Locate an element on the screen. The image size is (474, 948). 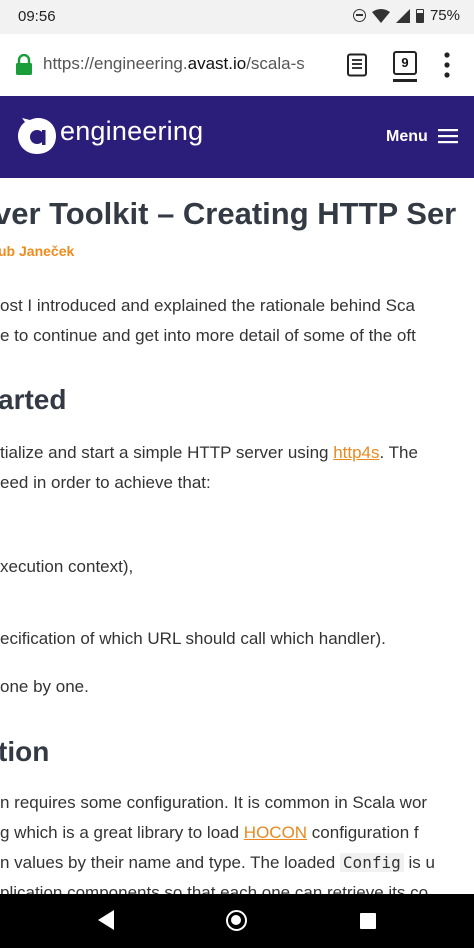
url-prefix: https://engineering. is located at coordinates (115, 63).